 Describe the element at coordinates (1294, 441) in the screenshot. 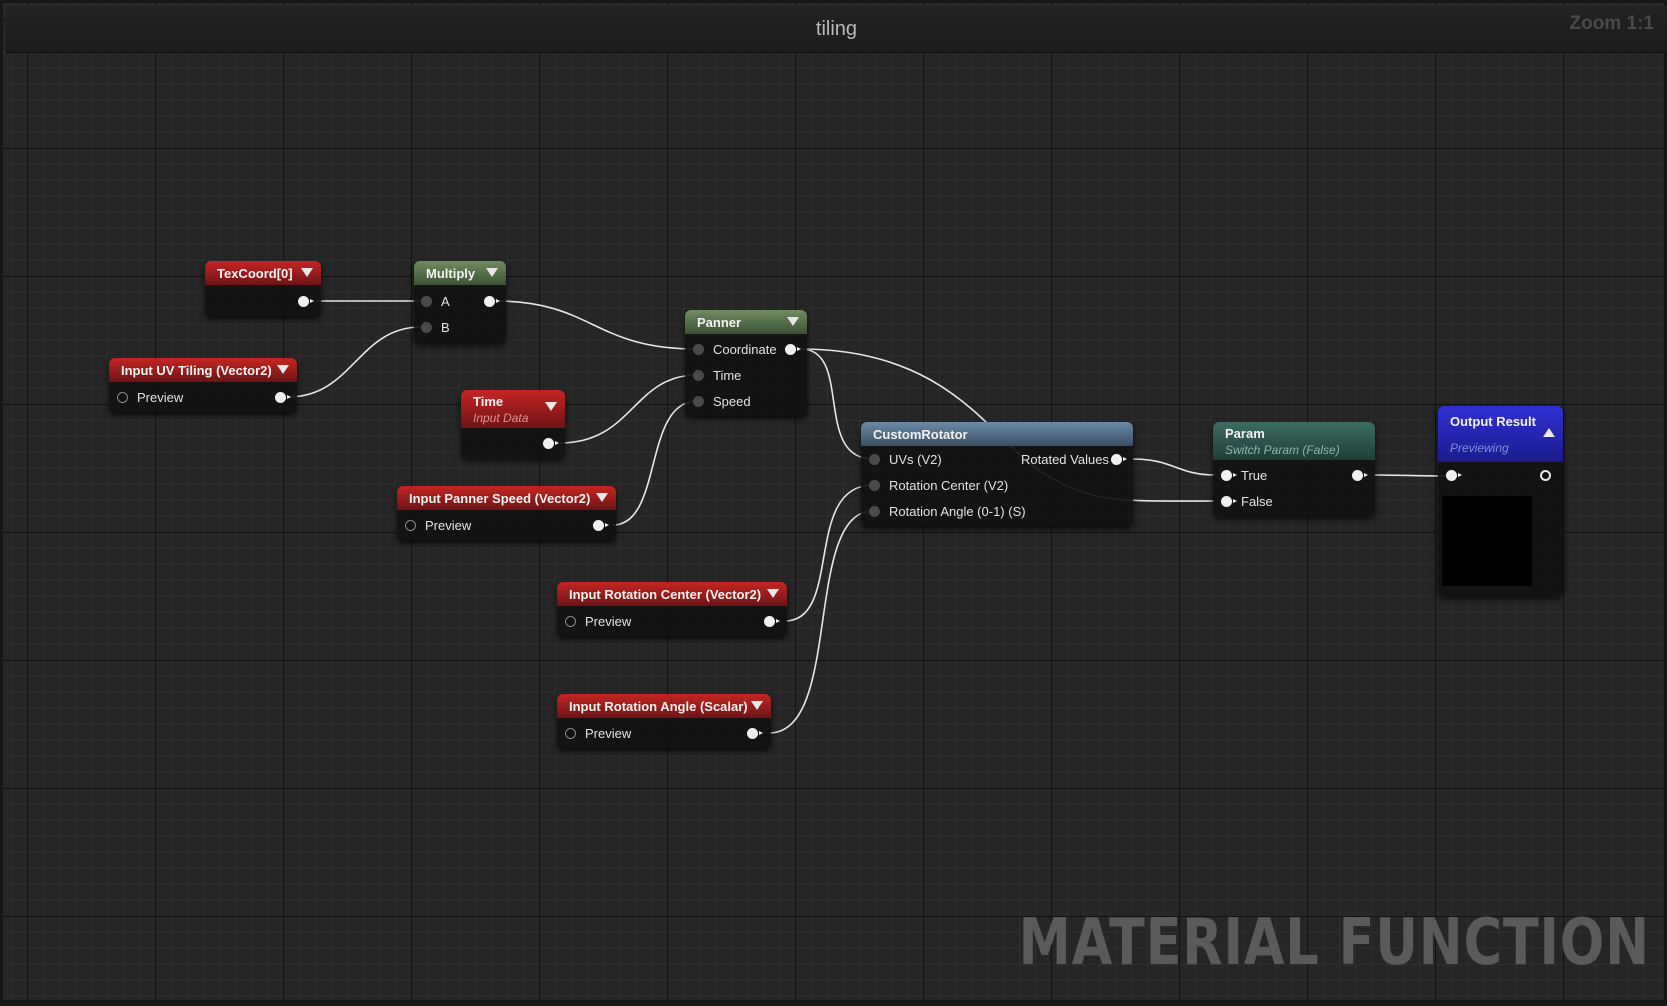

I see `node-header: Param Switch Param (False)` at that location.